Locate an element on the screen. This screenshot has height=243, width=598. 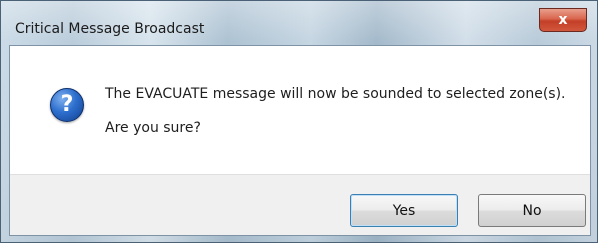
close-icon: x is located at coordinates (563, 20).